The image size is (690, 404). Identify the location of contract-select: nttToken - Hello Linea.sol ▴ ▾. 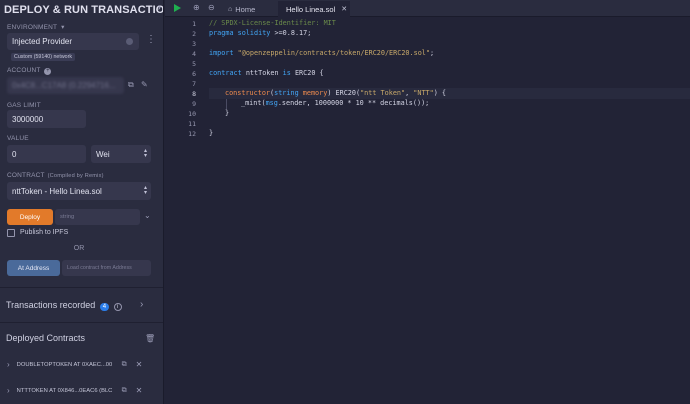
(79, 191).